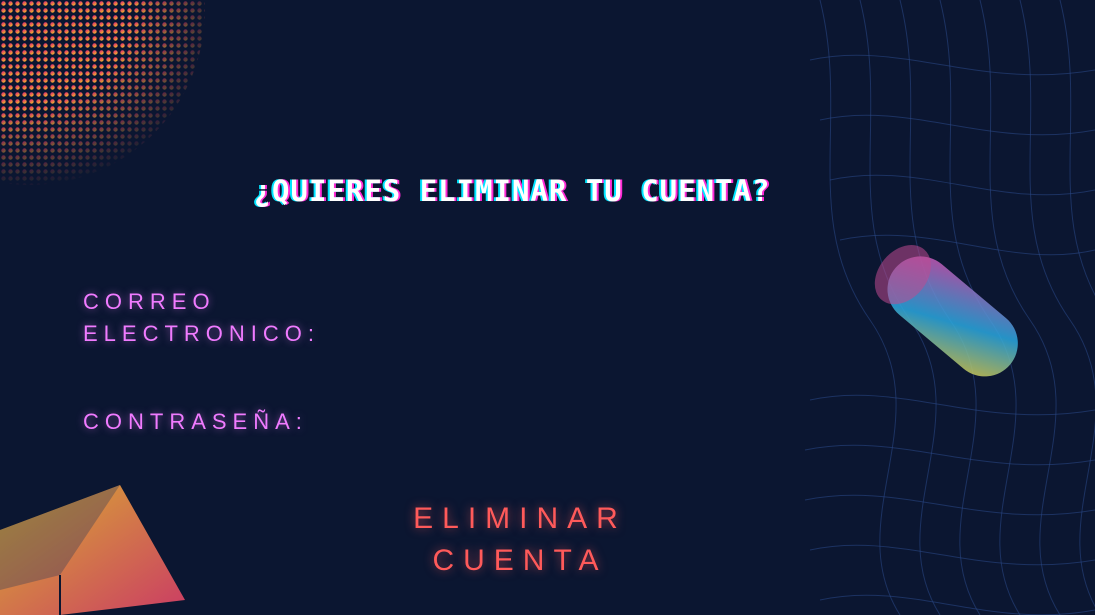 Image resolution: width=1095 pixels, height=615 pixels. I want to click on password-field, so click(512, 422).